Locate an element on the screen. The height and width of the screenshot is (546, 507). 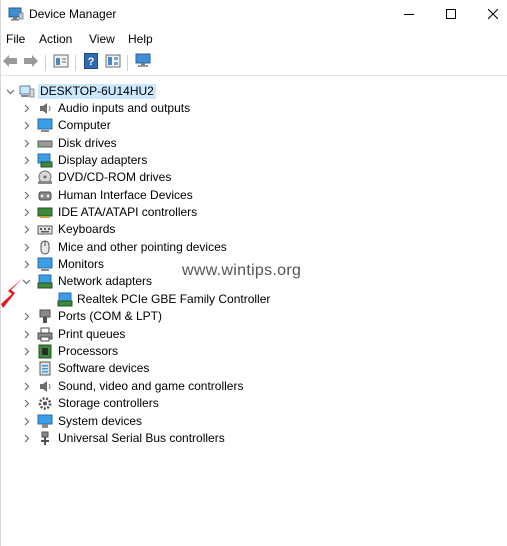
view-icon is located at coordinates (113, 63).